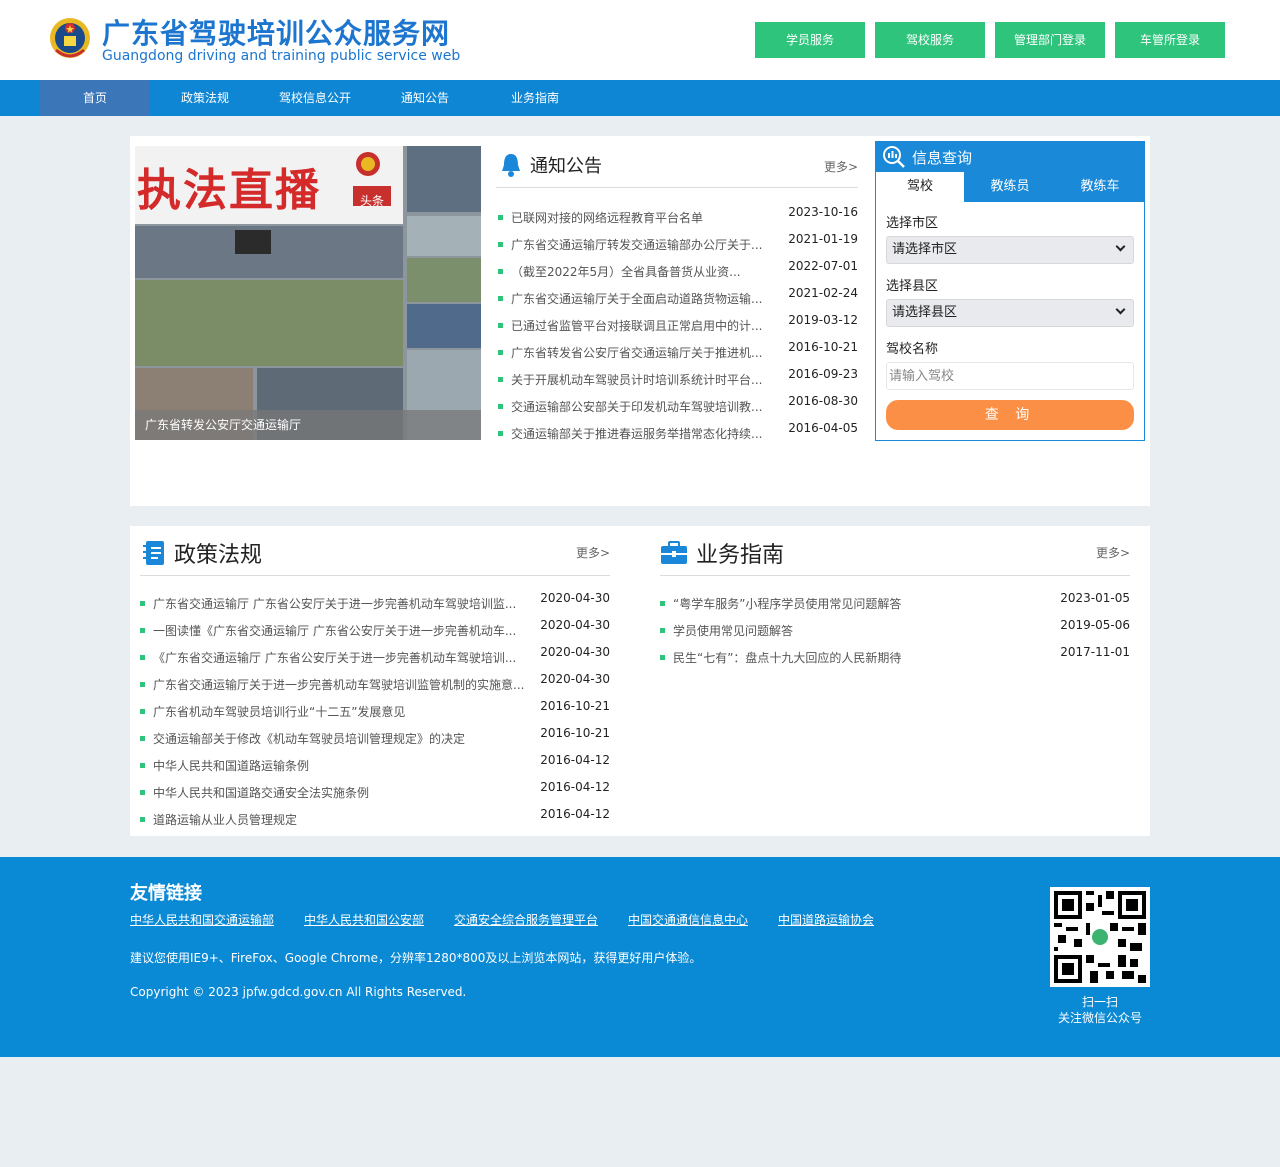  I want to click on list-item-title: 学员使用常见问题解答, so click(859, 631).